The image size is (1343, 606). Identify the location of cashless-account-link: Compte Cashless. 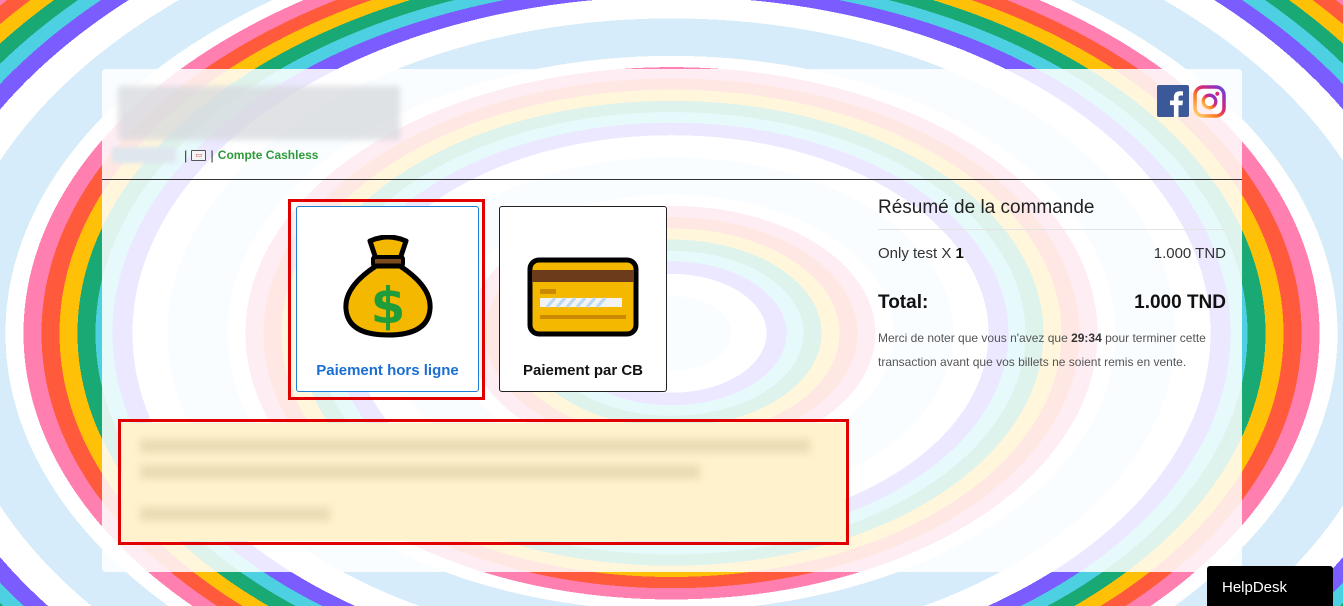
(268, 155).